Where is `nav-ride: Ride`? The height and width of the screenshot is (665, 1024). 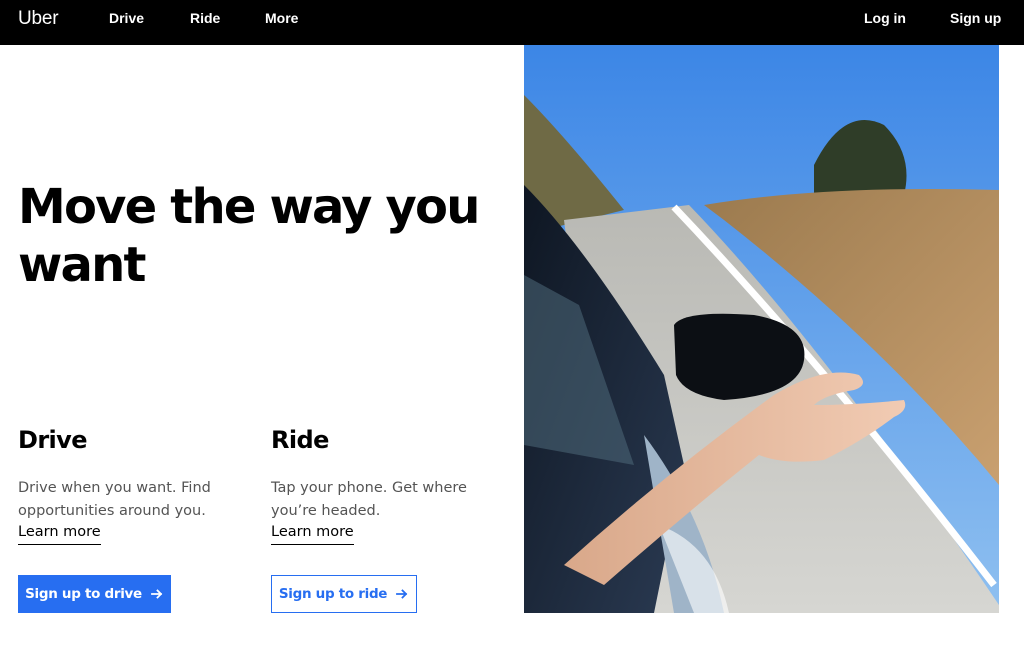 nav-ride: Ride is located at coordinates (205, 22).